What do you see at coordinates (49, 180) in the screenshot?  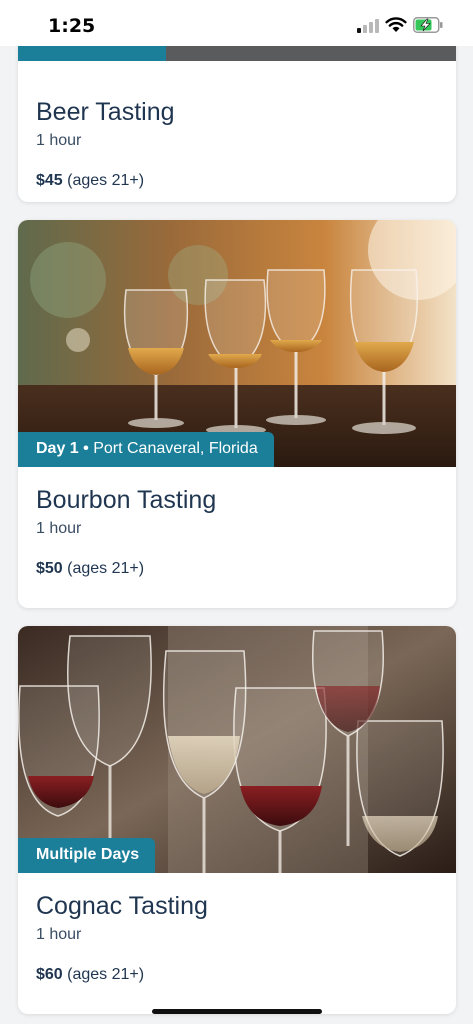 I see `price-amount: $45` at bounding box center [49, 180].